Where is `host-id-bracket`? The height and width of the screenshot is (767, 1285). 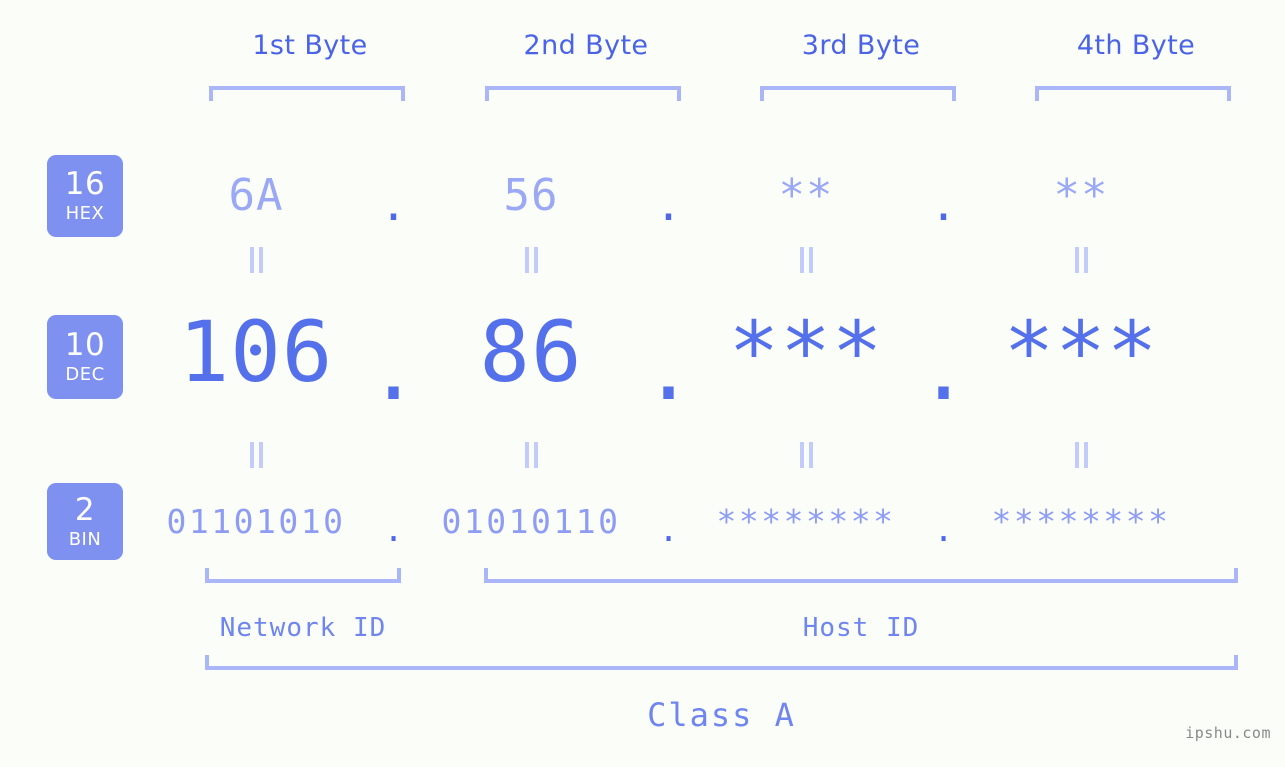
host-id-bracket is located at coordinates (861, 575).